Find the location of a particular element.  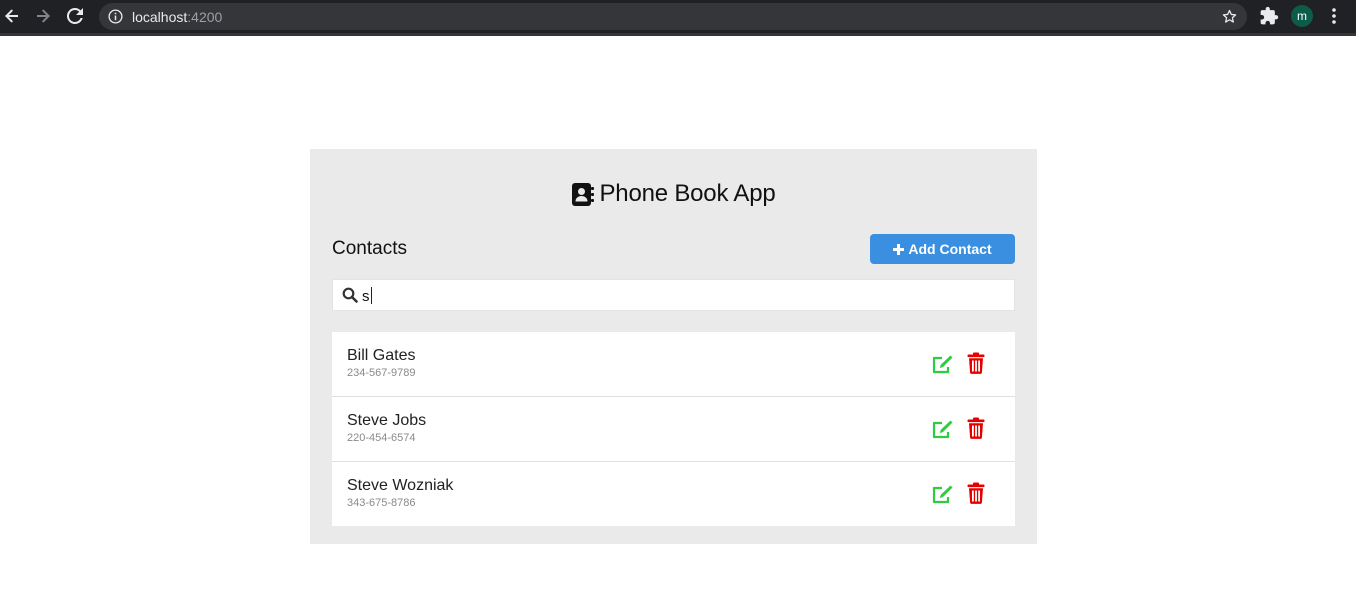

plus-icon is located at coordinates (899, 249).